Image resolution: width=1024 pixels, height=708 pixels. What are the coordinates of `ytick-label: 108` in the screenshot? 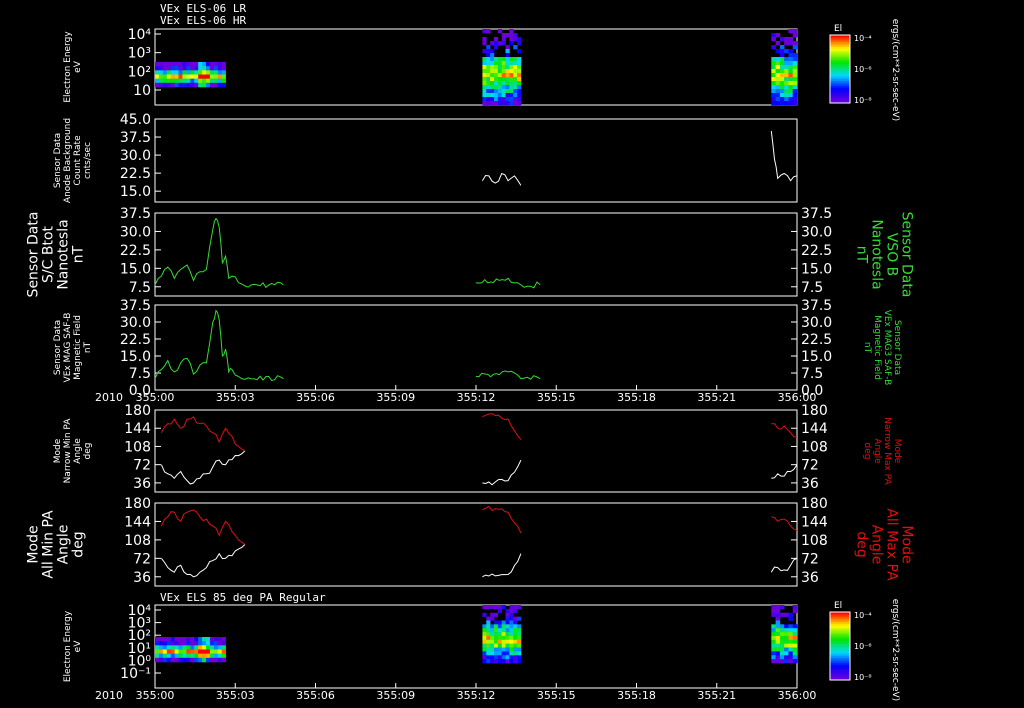 It's located at (137, 541).